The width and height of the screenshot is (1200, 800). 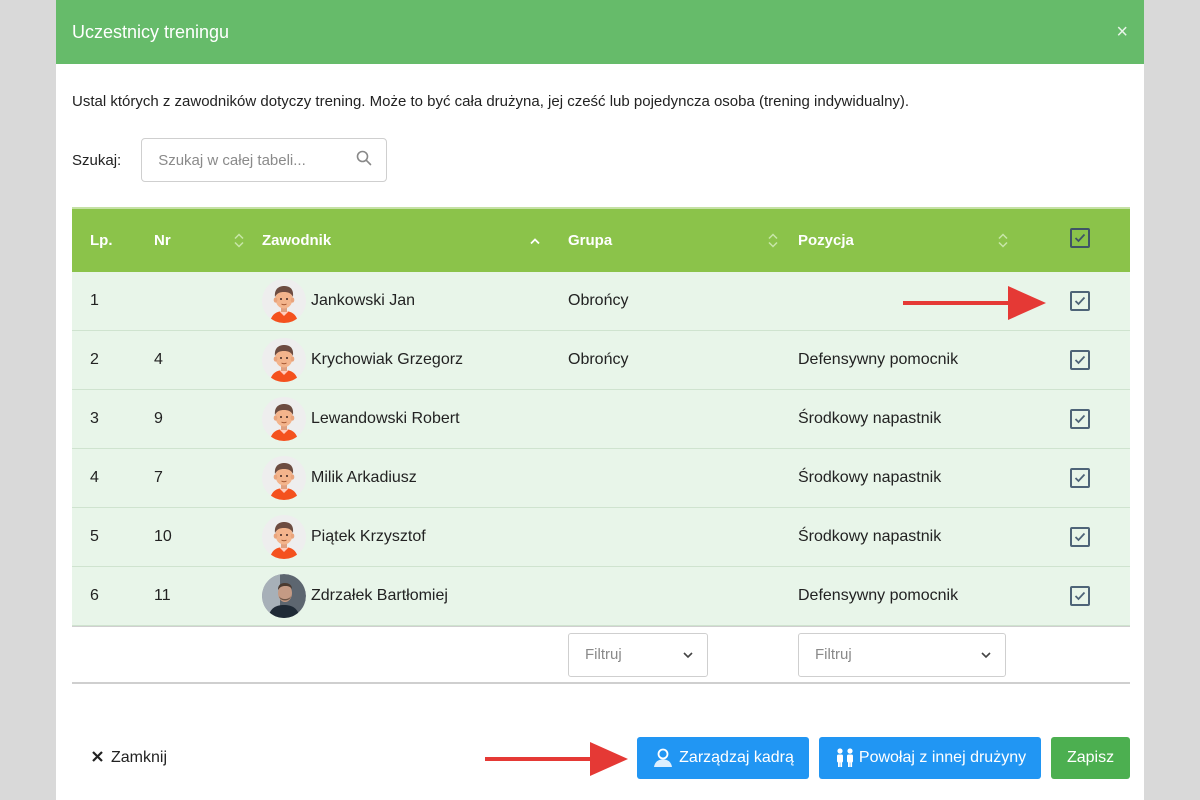 I want to click on column-player: Zawodnik, so click(x=415, y=240).